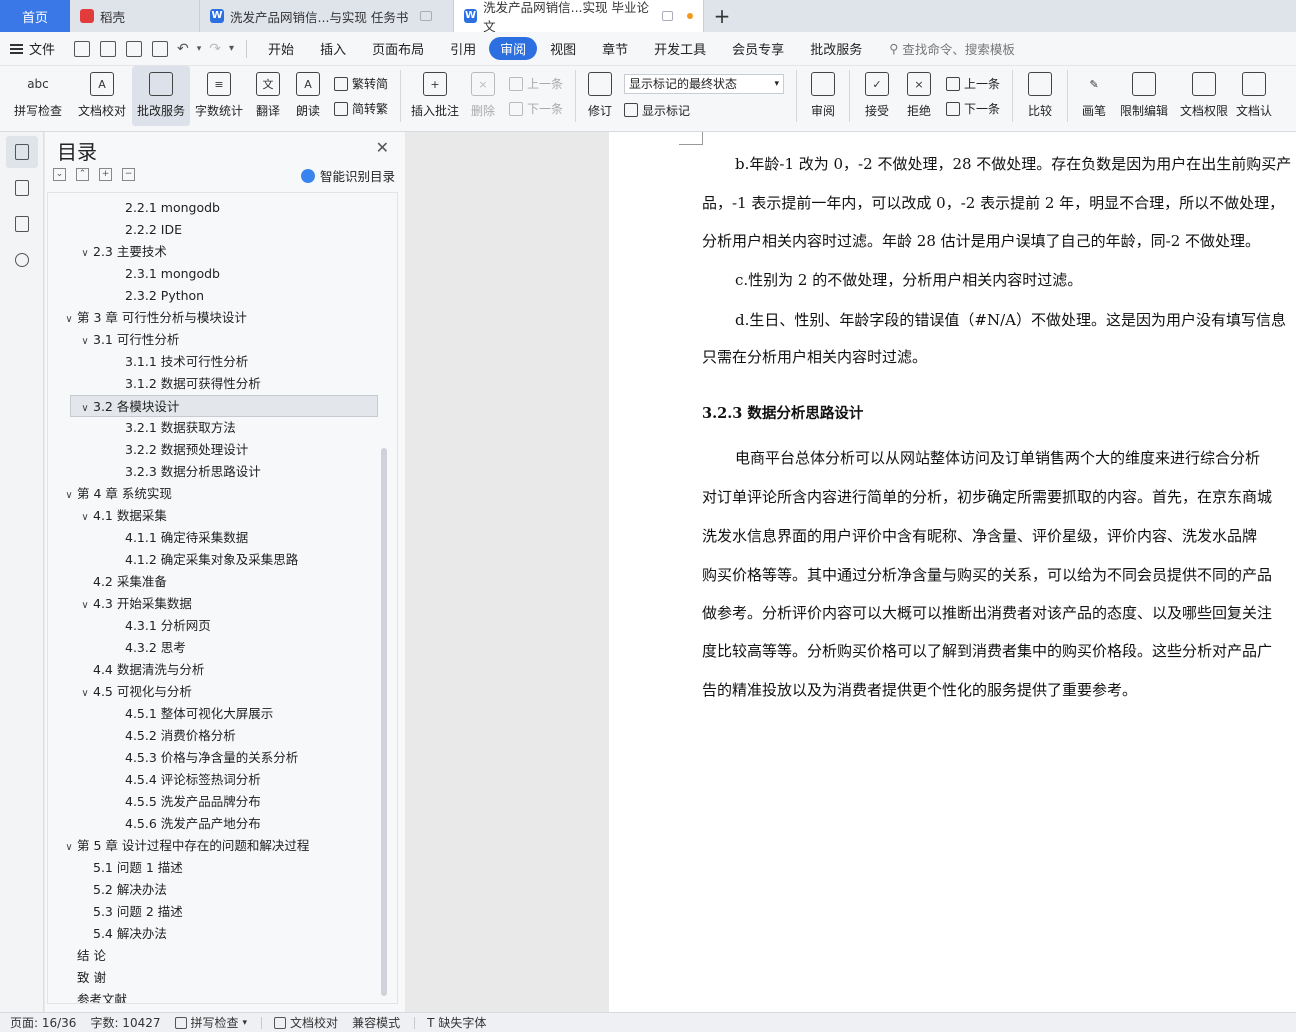  Describe the element at coordinates (224, 406) in the screenshot. I see `toc-item: ∨ 3.2 各模块设计` at that location.